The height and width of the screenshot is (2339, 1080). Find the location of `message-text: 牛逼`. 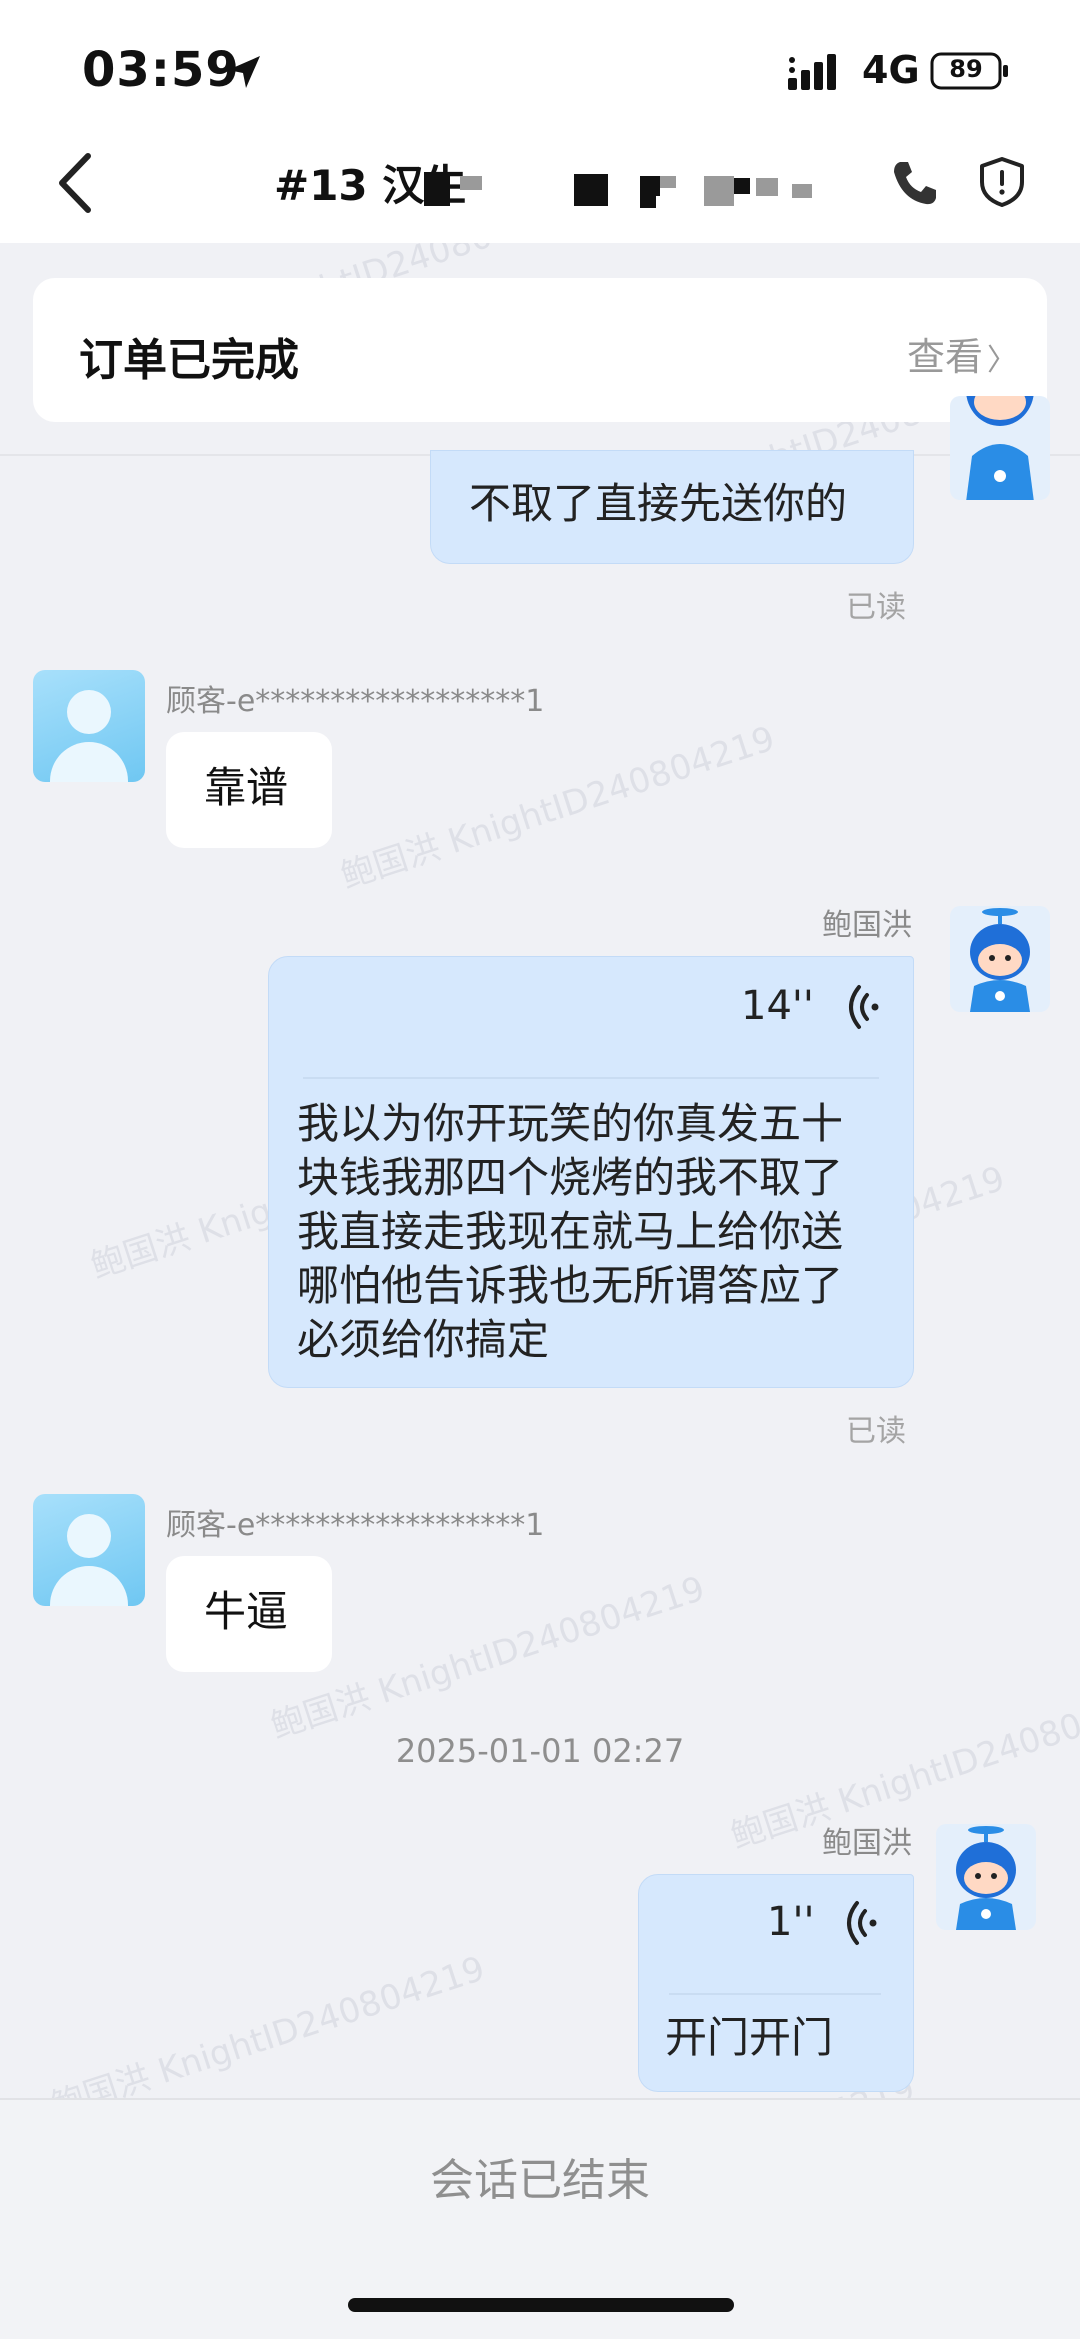

message-text: 牛逼 is located at coordinates (246, 1611).